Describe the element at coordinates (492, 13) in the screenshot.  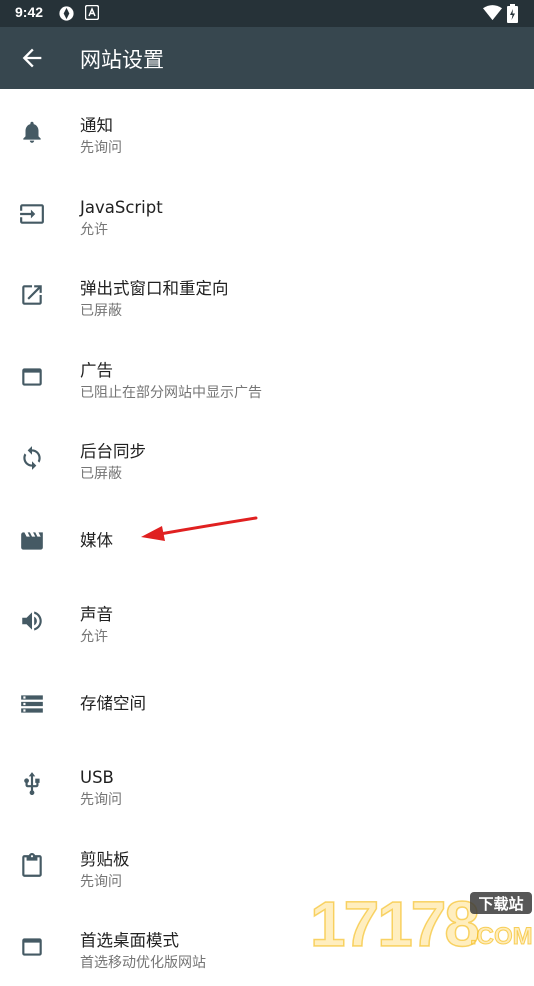
I see `wifi-icon` at that location.